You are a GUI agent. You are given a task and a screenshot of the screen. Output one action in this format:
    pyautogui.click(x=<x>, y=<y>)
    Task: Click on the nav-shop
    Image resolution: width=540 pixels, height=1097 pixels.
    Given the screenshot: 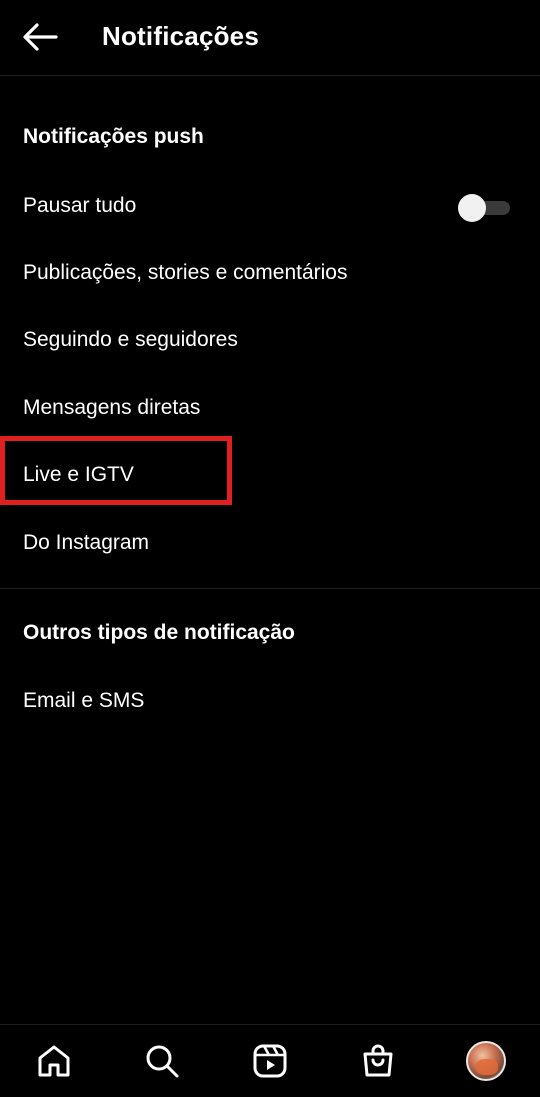 What is the action you would take?
    pyautogui.click(x=378, y=1061)
    